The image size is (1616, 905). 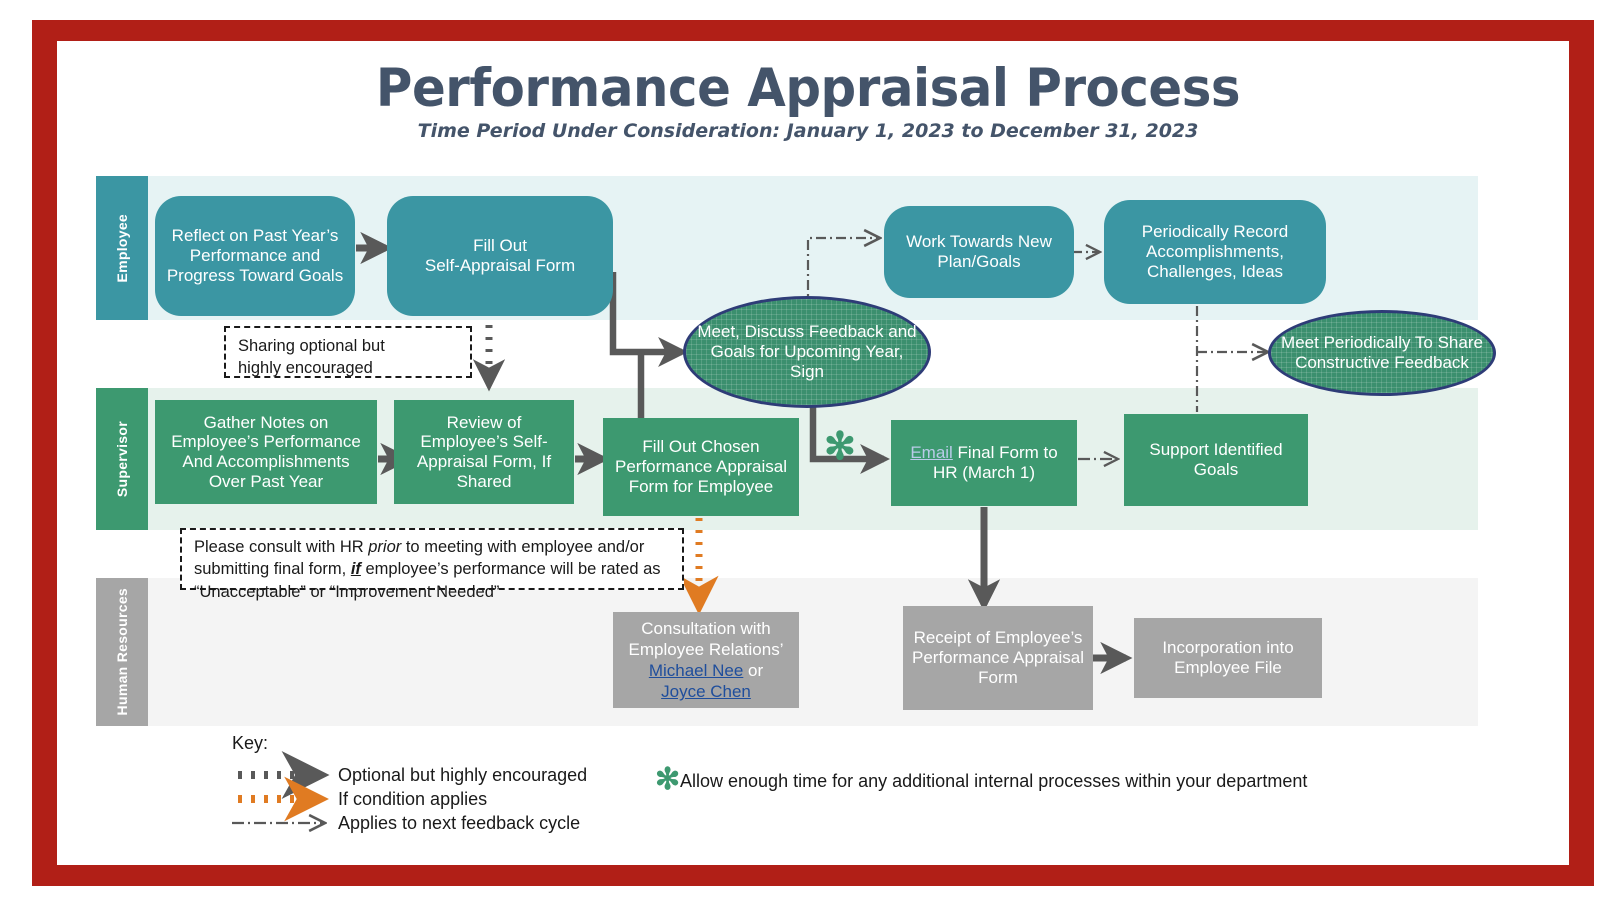 I want to click on lane-label-hr-text: Human Resources, so click(x=122, y=652).